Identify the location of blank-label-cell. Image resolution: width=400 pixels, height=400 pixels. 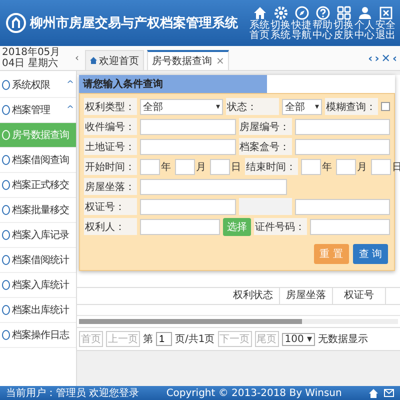
(265, 206).